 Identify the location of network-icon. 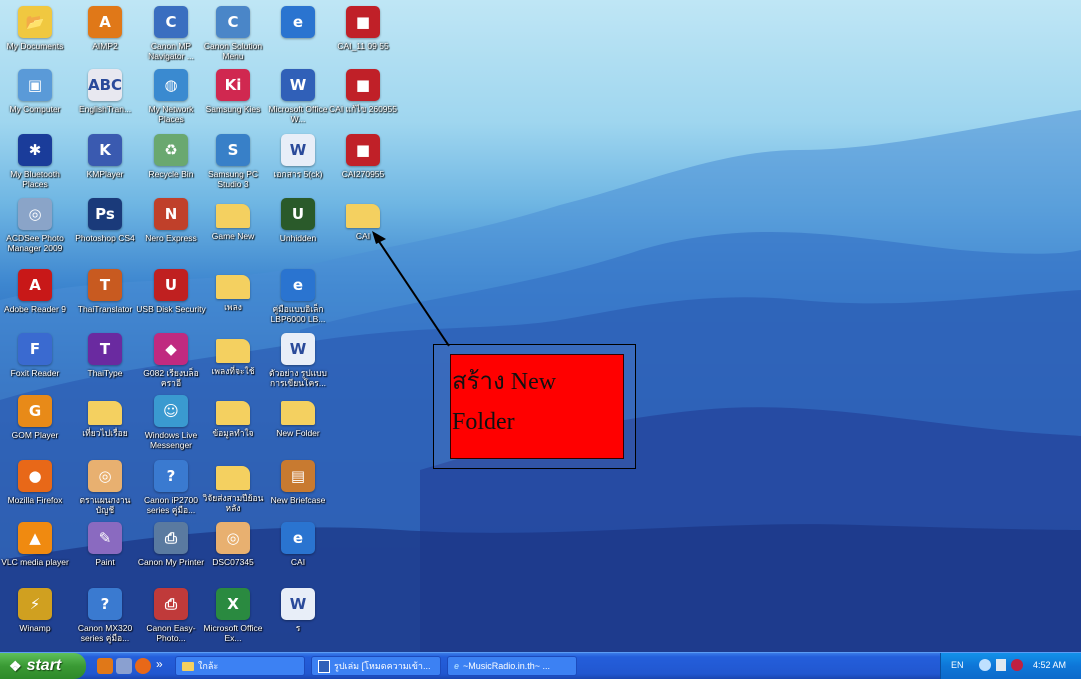
(985, 665).